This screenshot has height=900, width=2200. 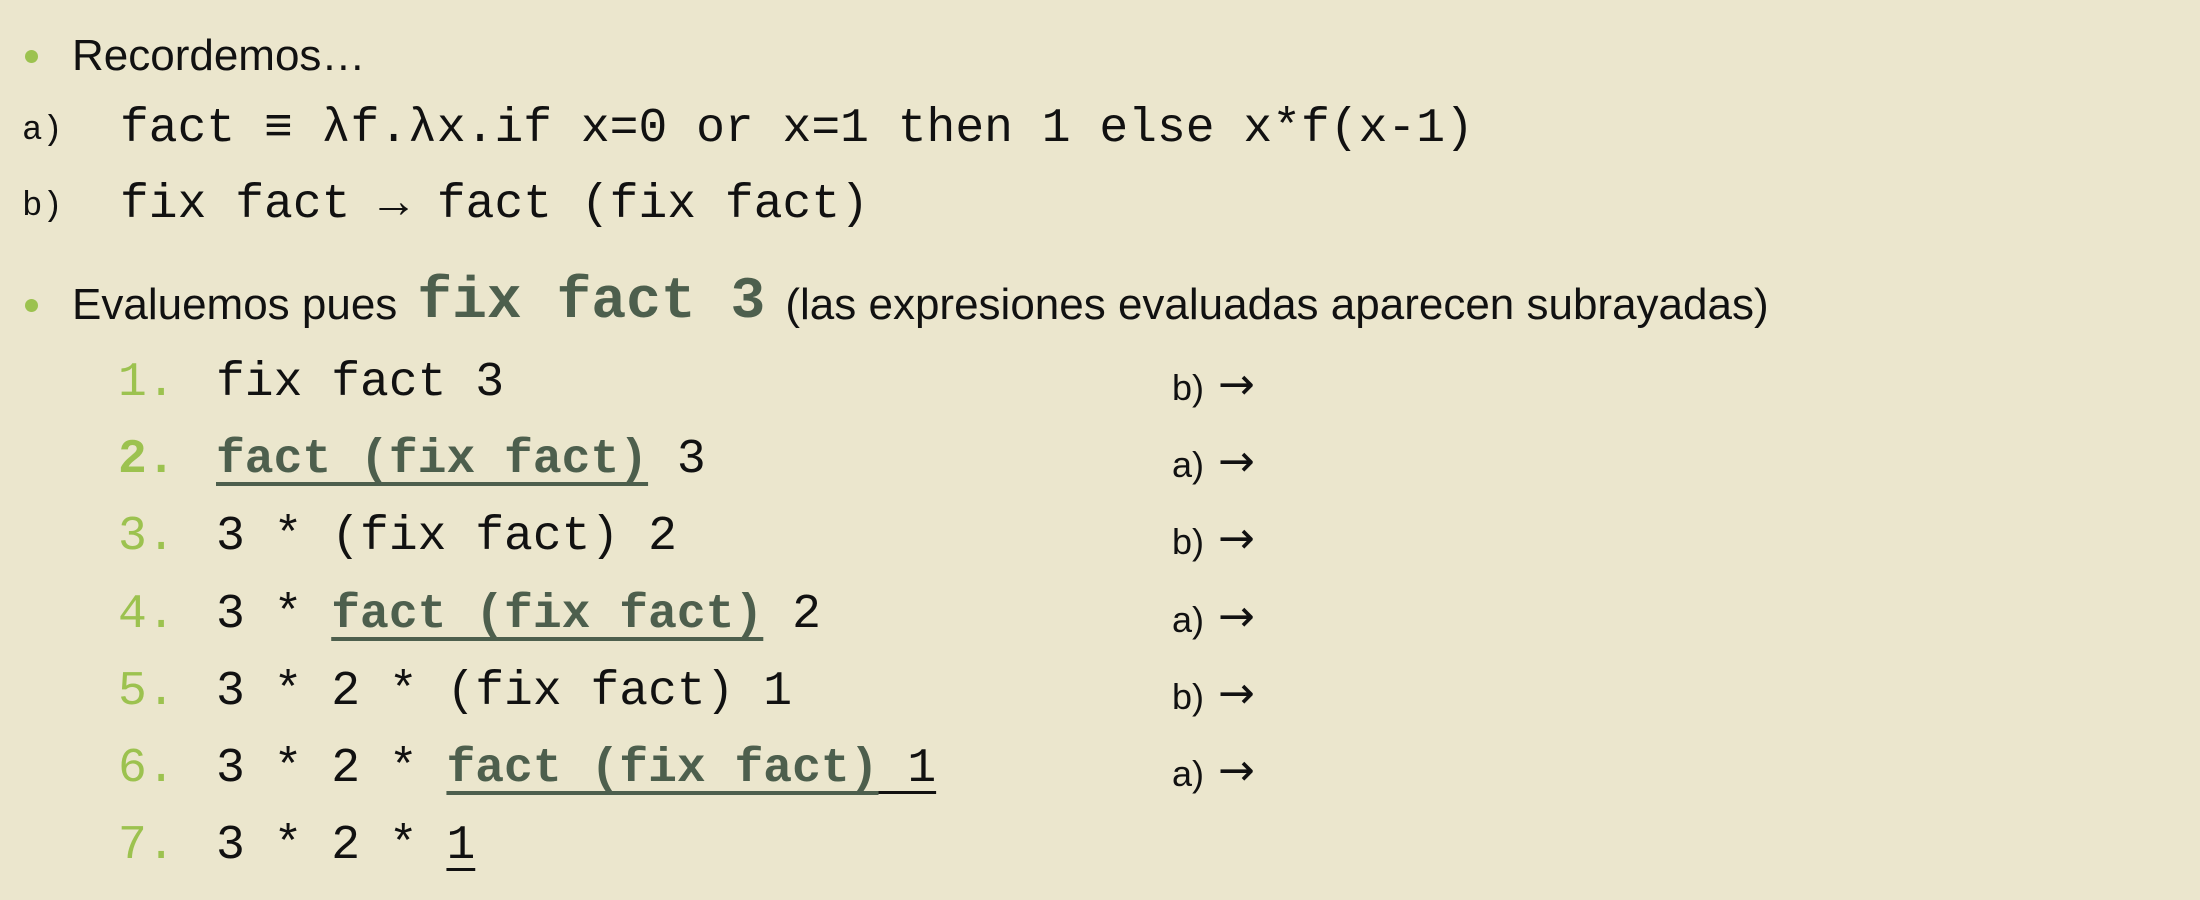 I want to click on step-expression: 3 * 2 * (fix fact) 1, so click(x=504, y=692).